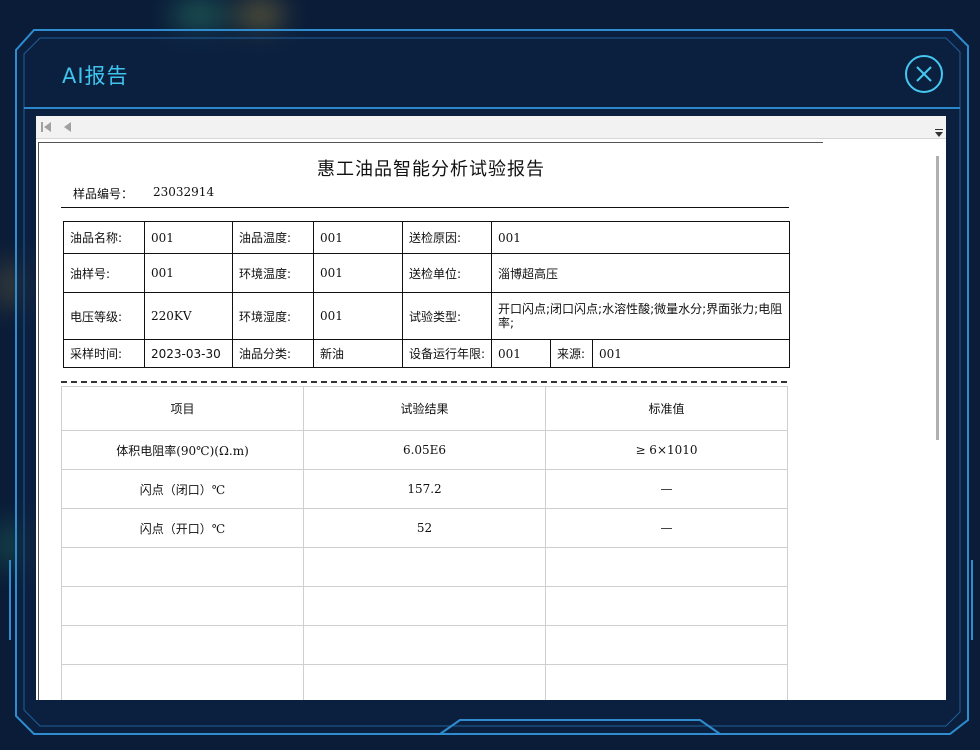  What do you see at coordinates (939, 133) in the screenshot?
I see `scroll-menu-icon` at bounding box center [939, 133].